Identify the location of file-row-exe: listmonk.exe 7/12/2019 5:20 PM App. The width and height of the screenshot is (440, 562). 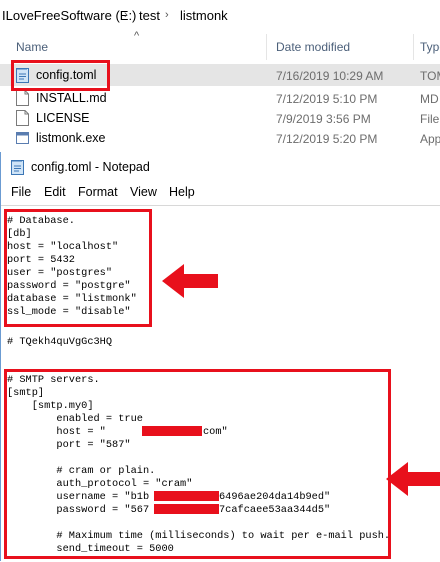
(220, 138).